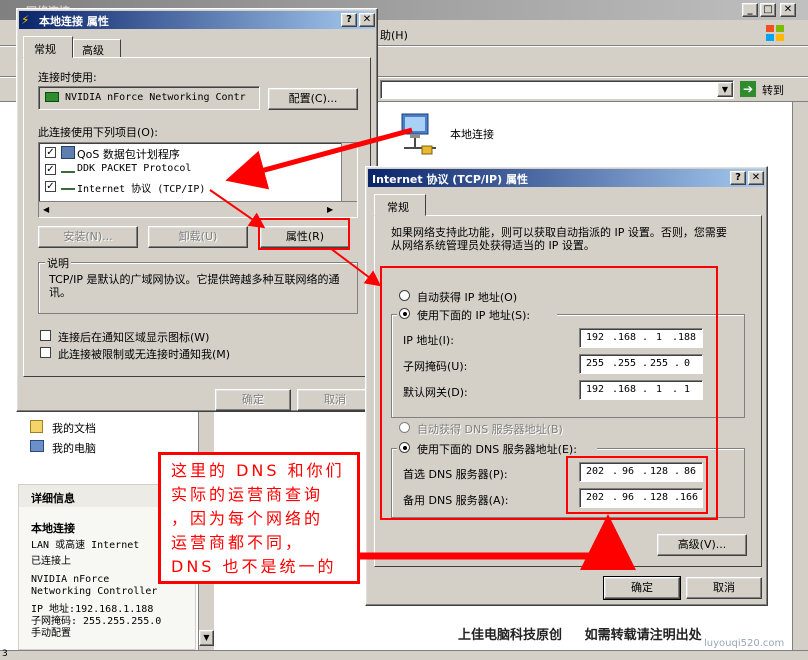  Describe the element at coordinates (45, 49) in the screenshot. I see `tab-general-label: 常规` at that location.